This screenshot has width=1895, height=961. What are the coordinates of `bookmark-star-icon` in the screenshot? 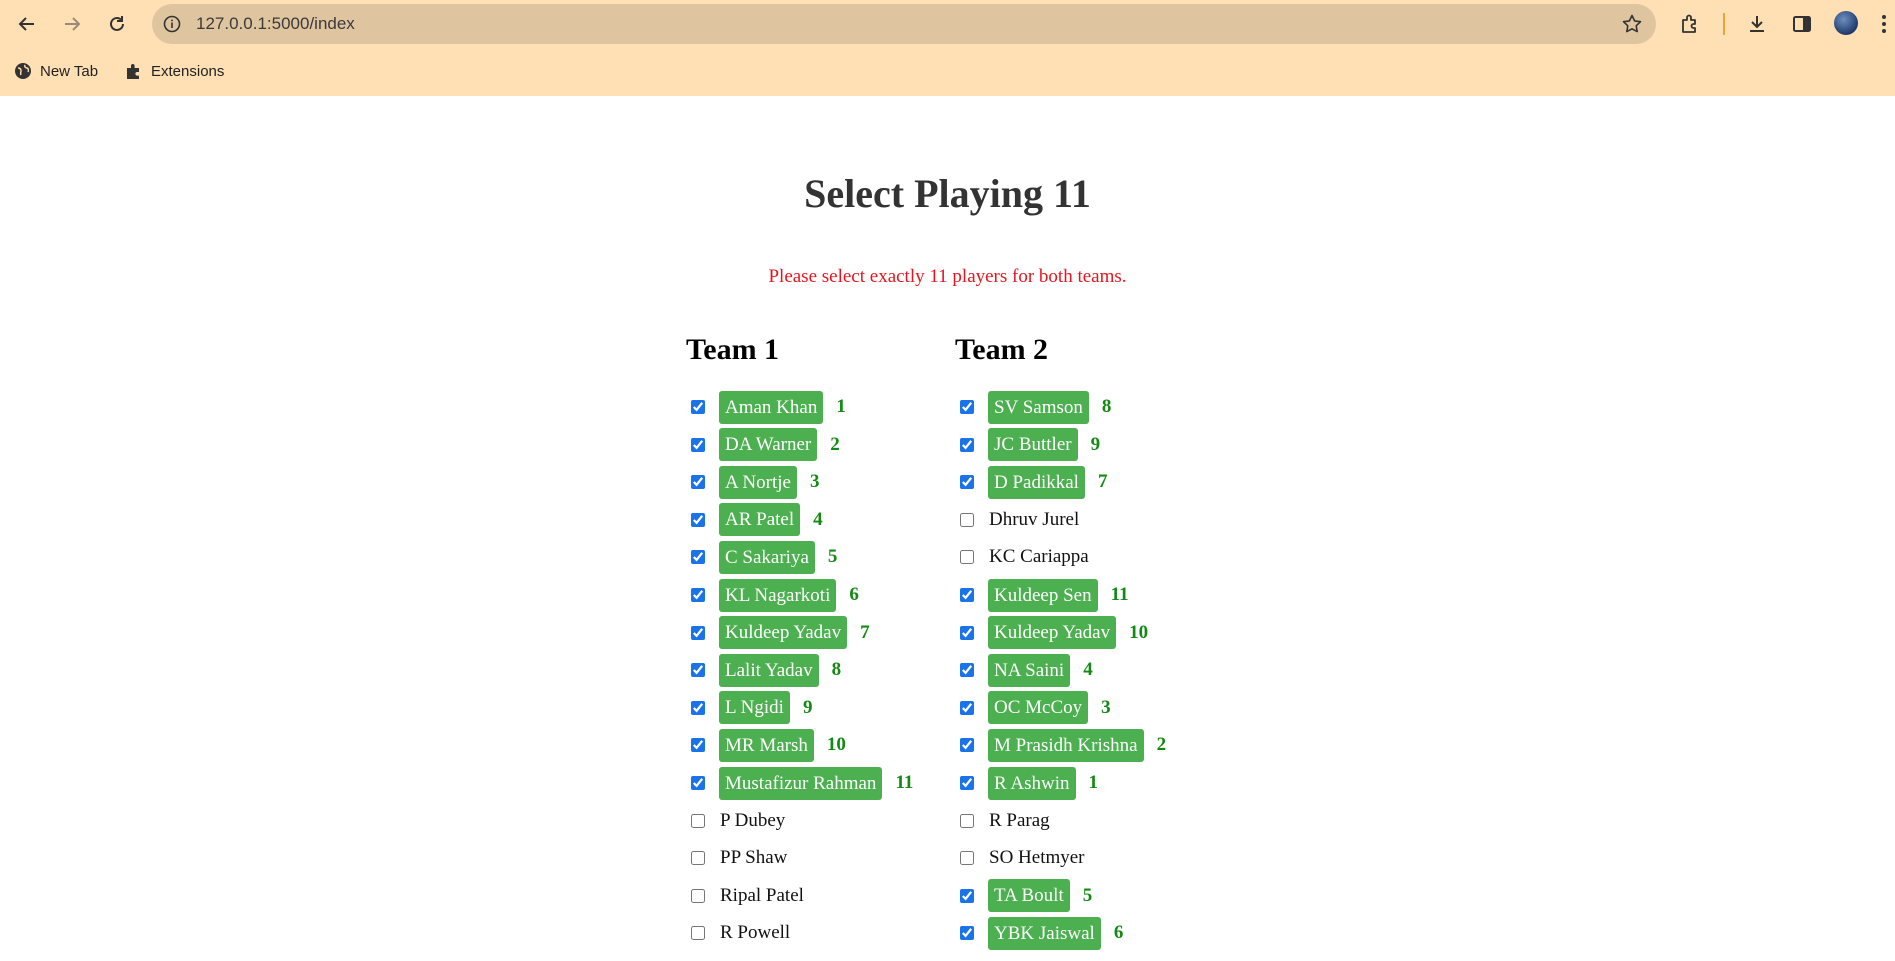 It's located at (1632, 24).